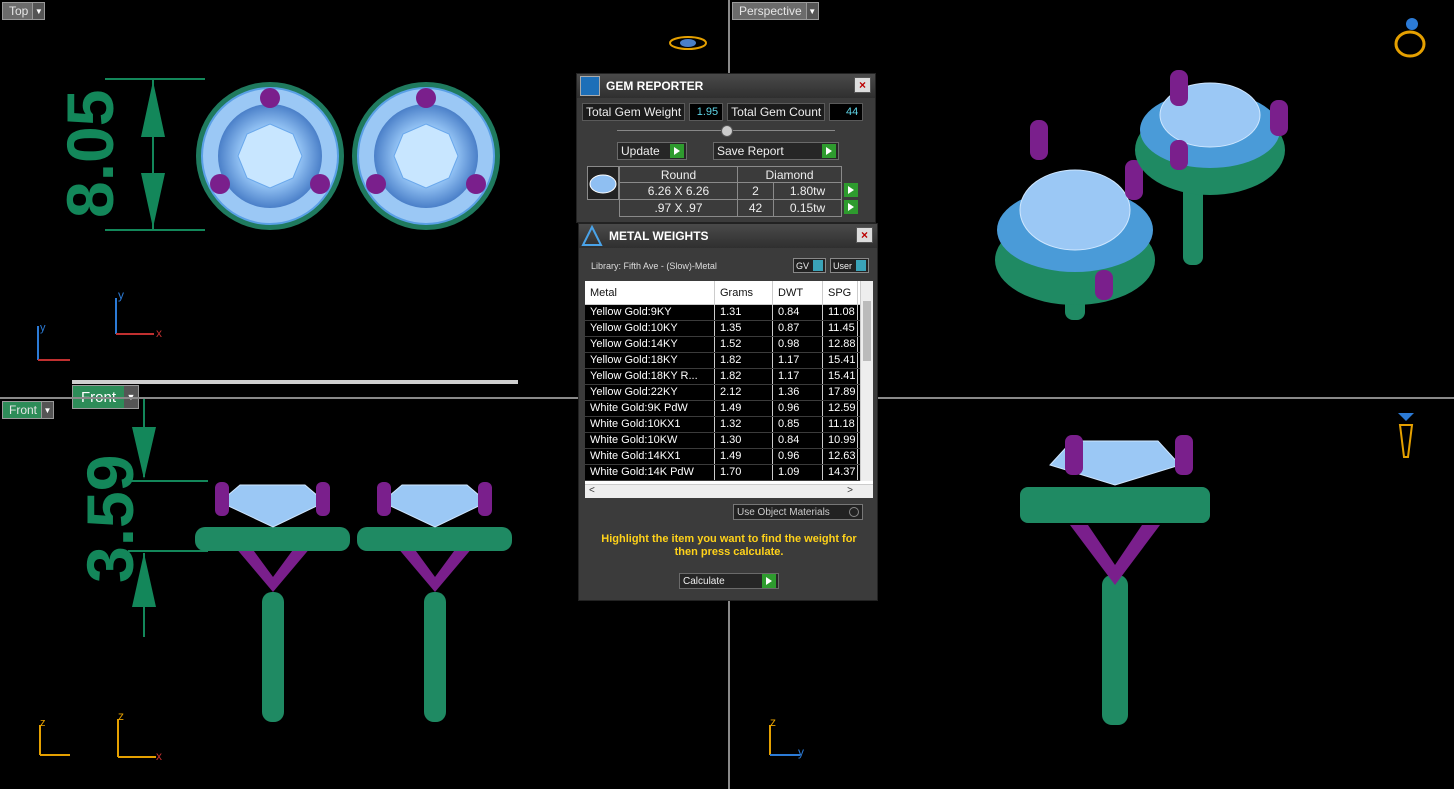 This screenshot has width=1454, height=789. What do you see at coordinates (729, 581) in the screenshot?
I see `calculate-button: Calculate` at bounding box center [729, 581].